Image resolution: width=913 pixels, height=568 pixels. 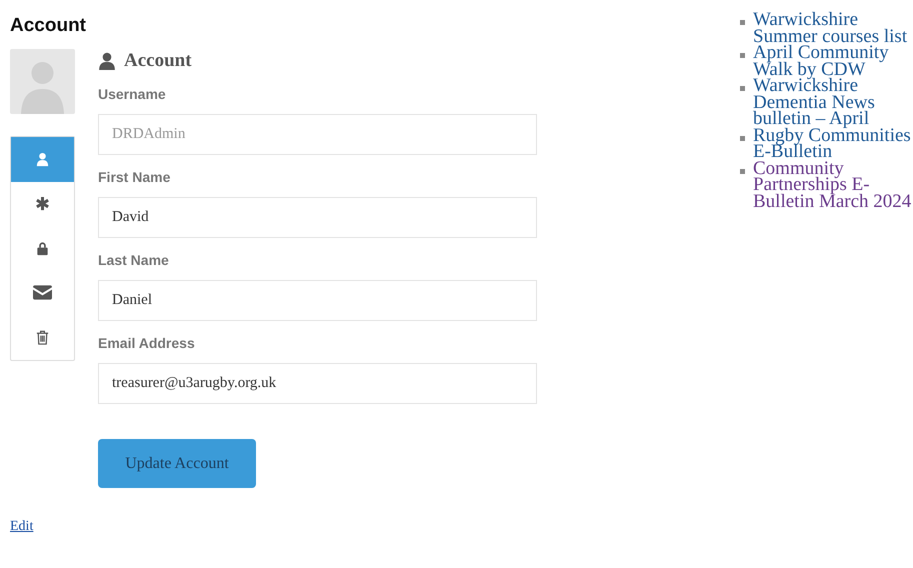 I want to click on field-label: First Name, so click(x=135, y=177).